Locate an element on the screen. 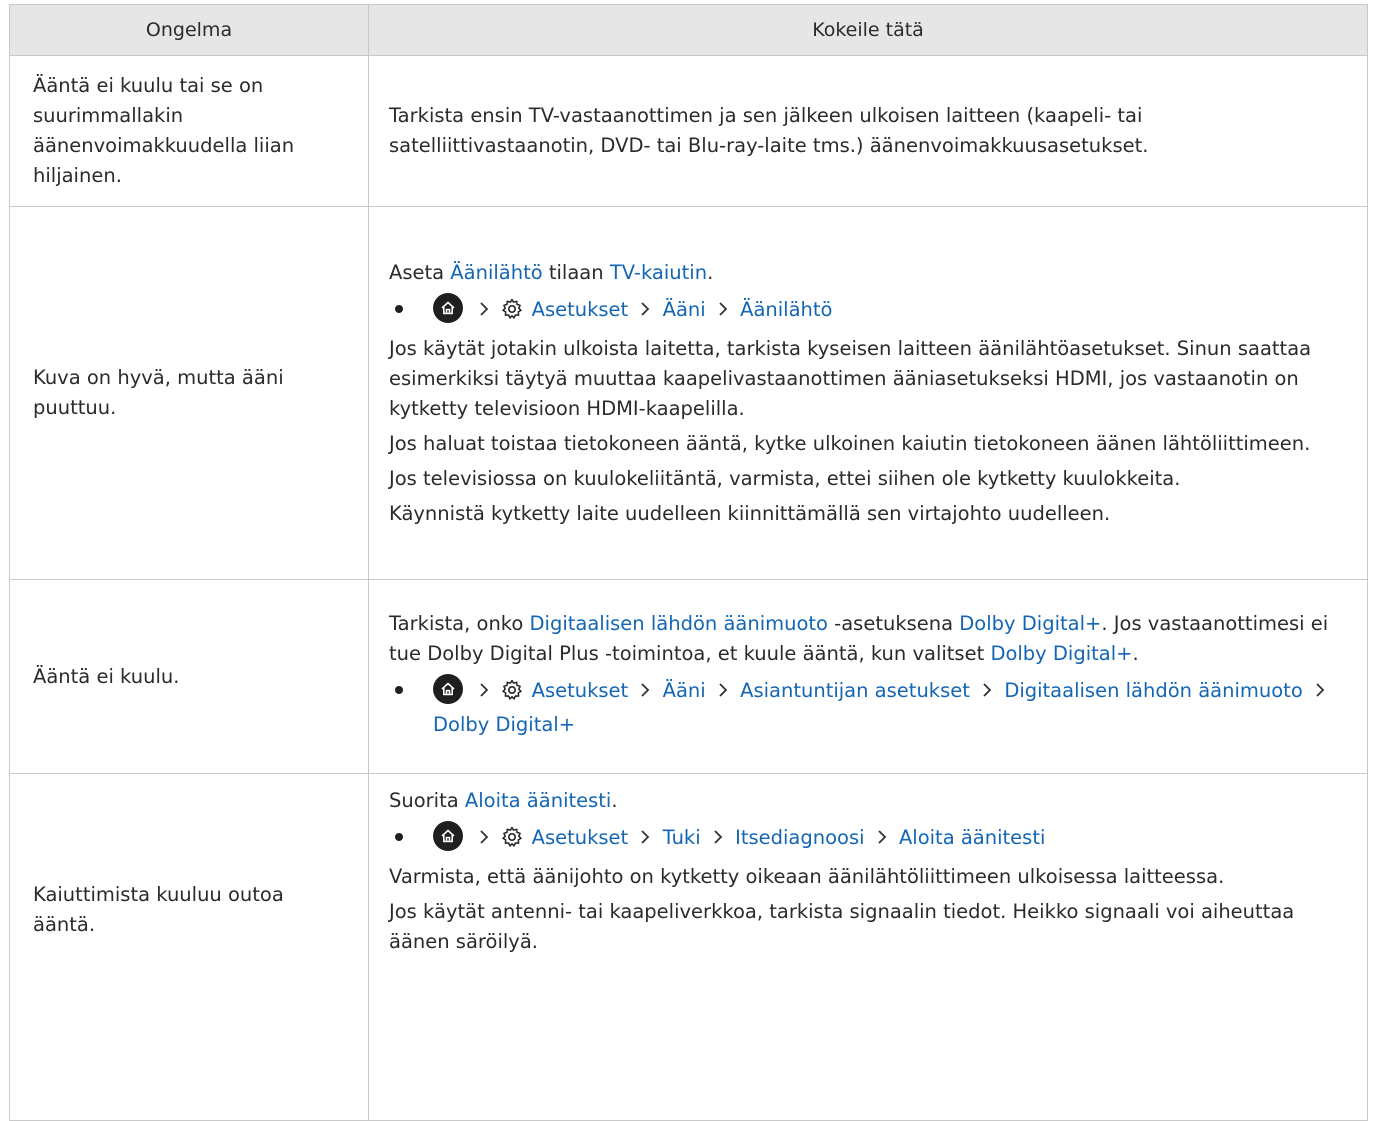 Image resolution: width=1375 pixels, height=1121 pixels. intro-text: Aseta is located at coordinates (420, 272).